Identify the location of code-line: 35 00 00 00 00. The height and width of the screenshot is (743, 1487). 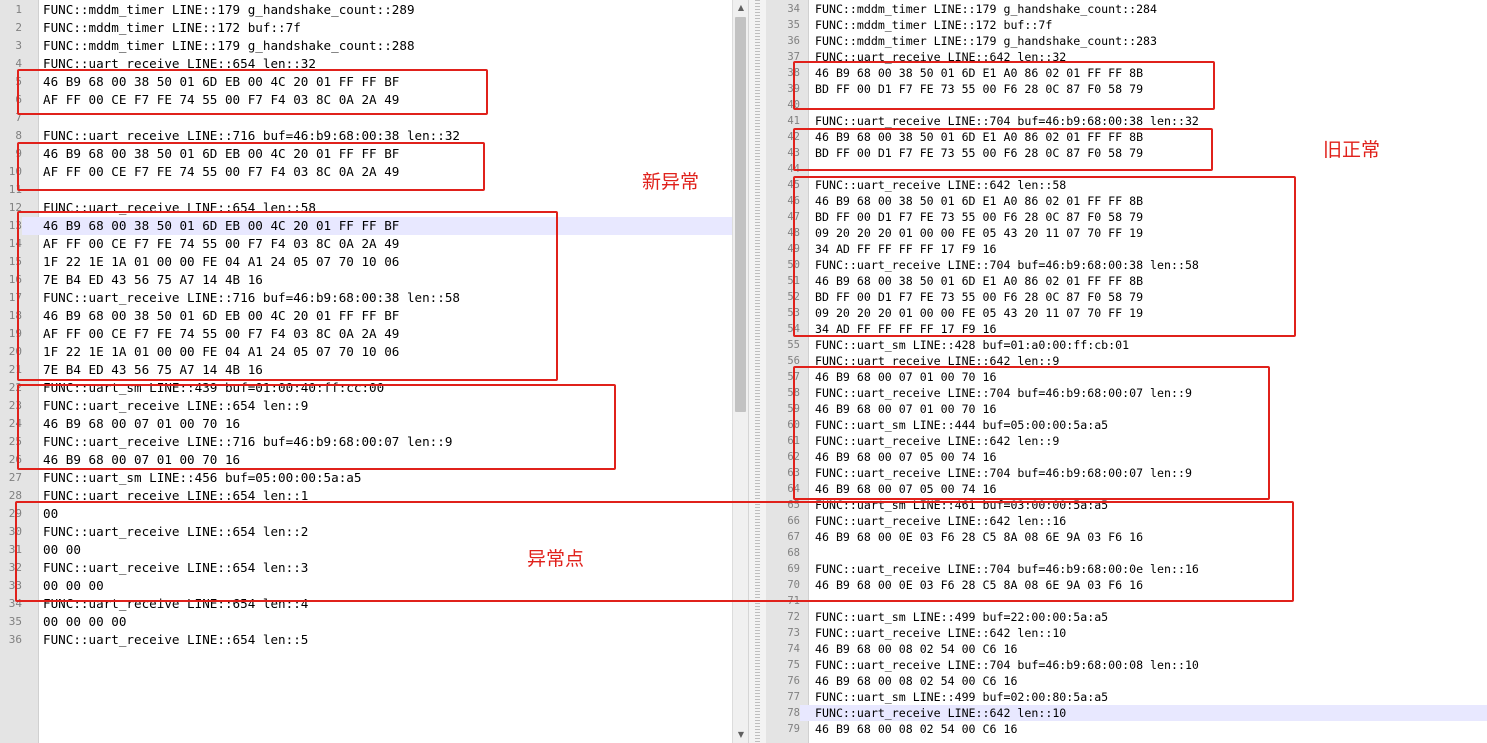
(366, 622).